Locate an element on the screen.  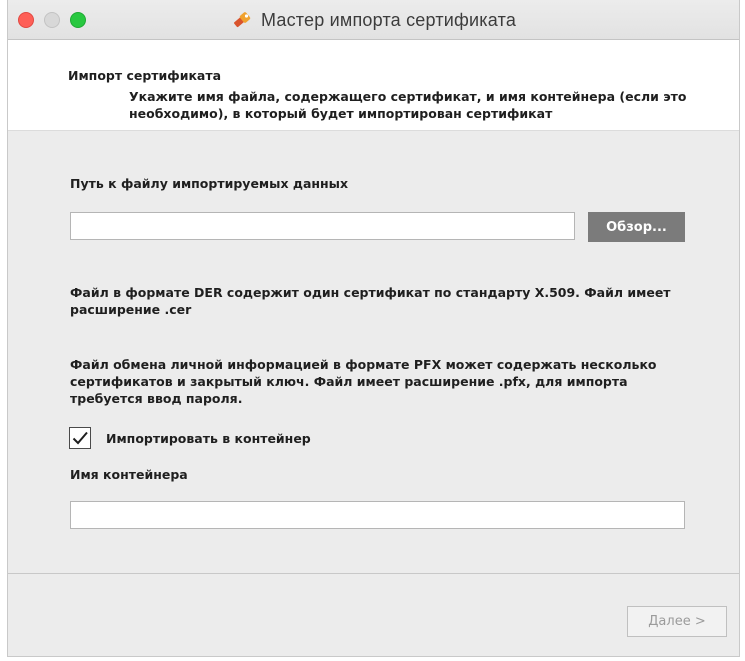
title-bar: Мастер импорта сертификата is located at coordinates (373, 20).